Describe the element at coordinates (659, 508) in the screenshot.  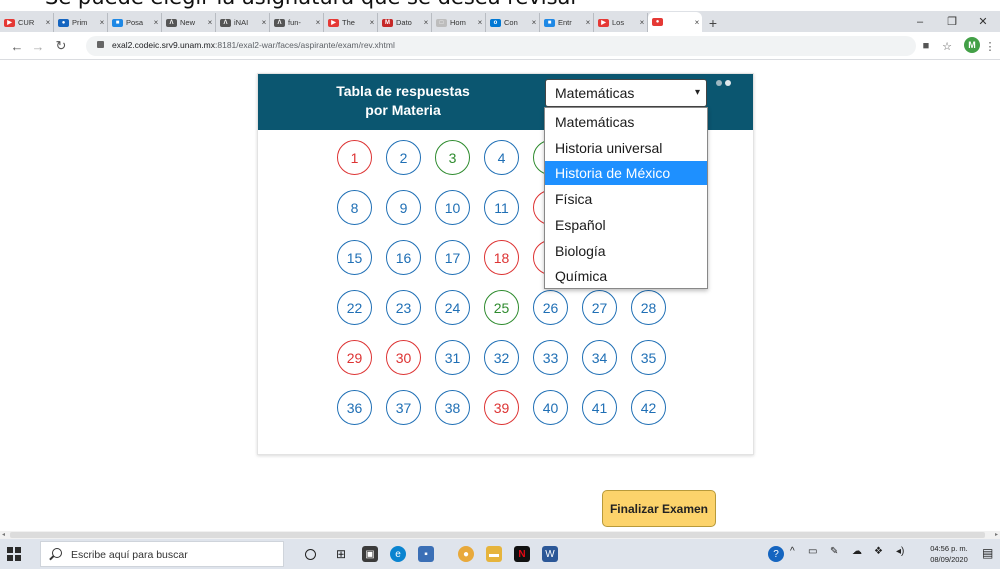
I see `finish-exam-button: Finalizar Examen` at that location.